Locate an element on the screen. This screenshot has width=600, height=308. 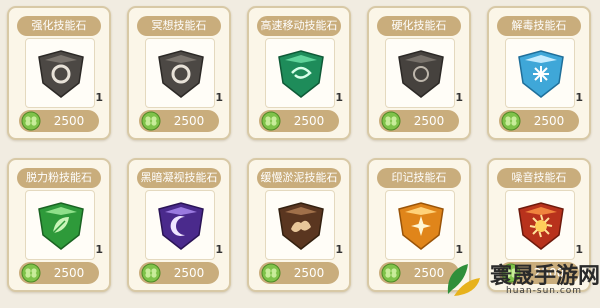
item-card: 脱力粉技能石 1 2500 is located at coordinates (59, 225).